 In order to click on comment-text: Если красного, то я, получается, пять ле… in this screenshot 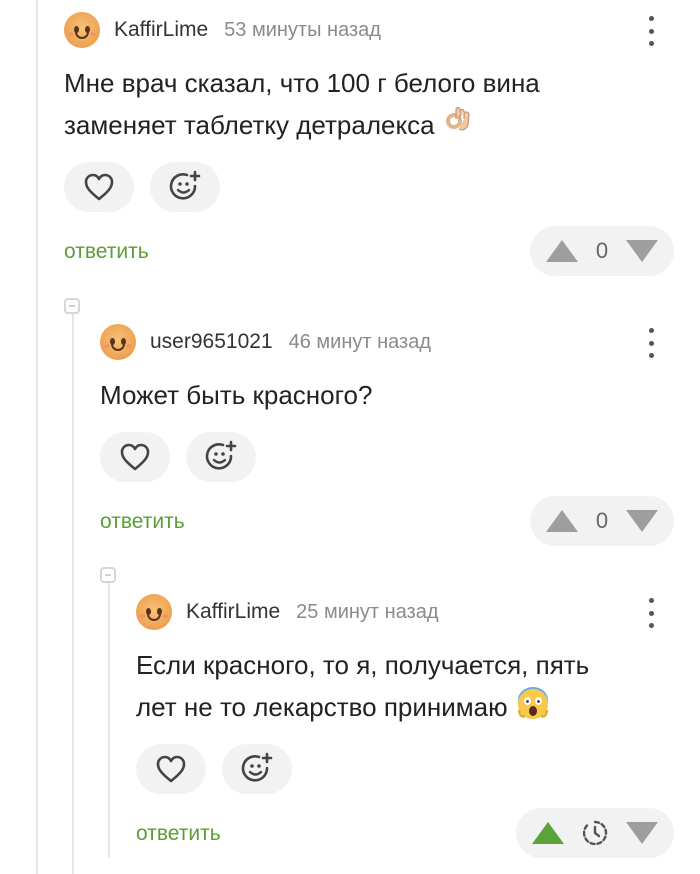, I will do `click(362, 688)`.